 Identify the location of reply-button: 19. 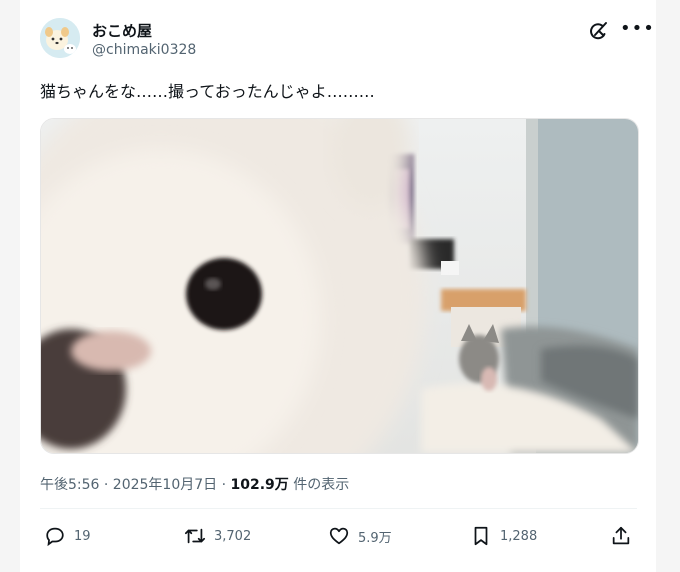
(67, 536).